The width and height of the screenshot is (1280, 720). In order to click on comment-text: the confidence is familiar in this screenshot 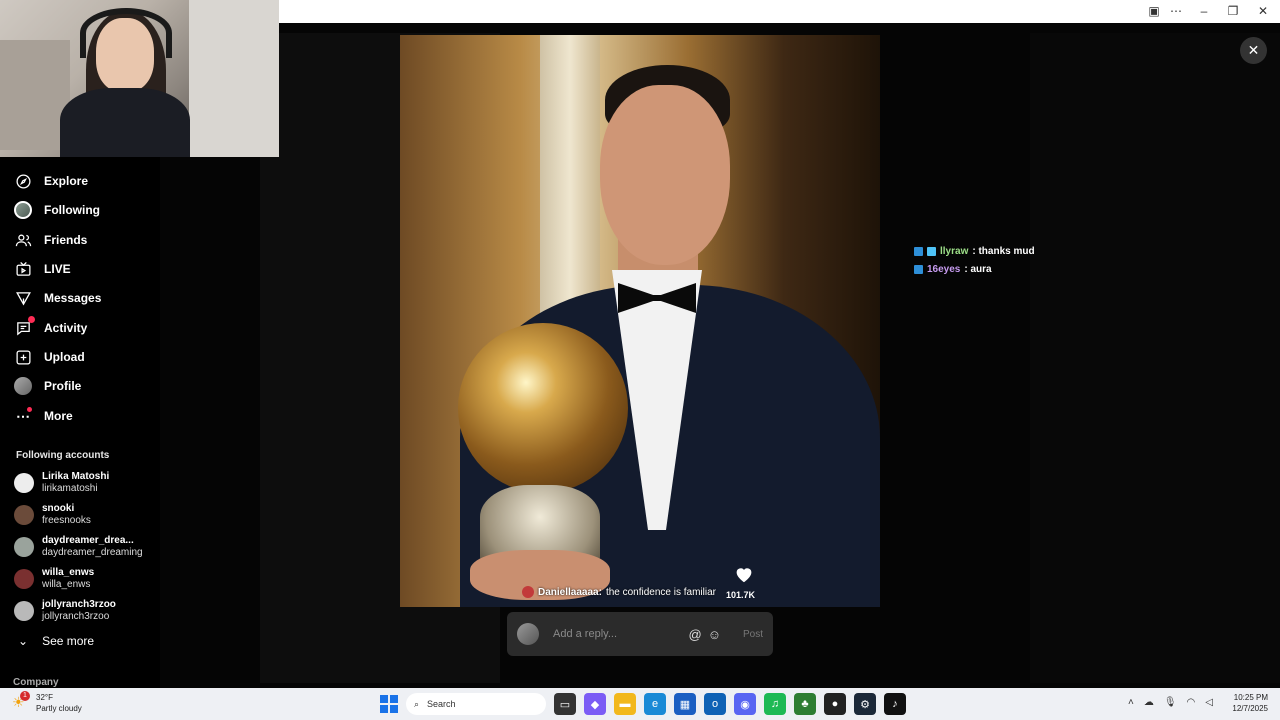, I will do `click(660, 592)`.